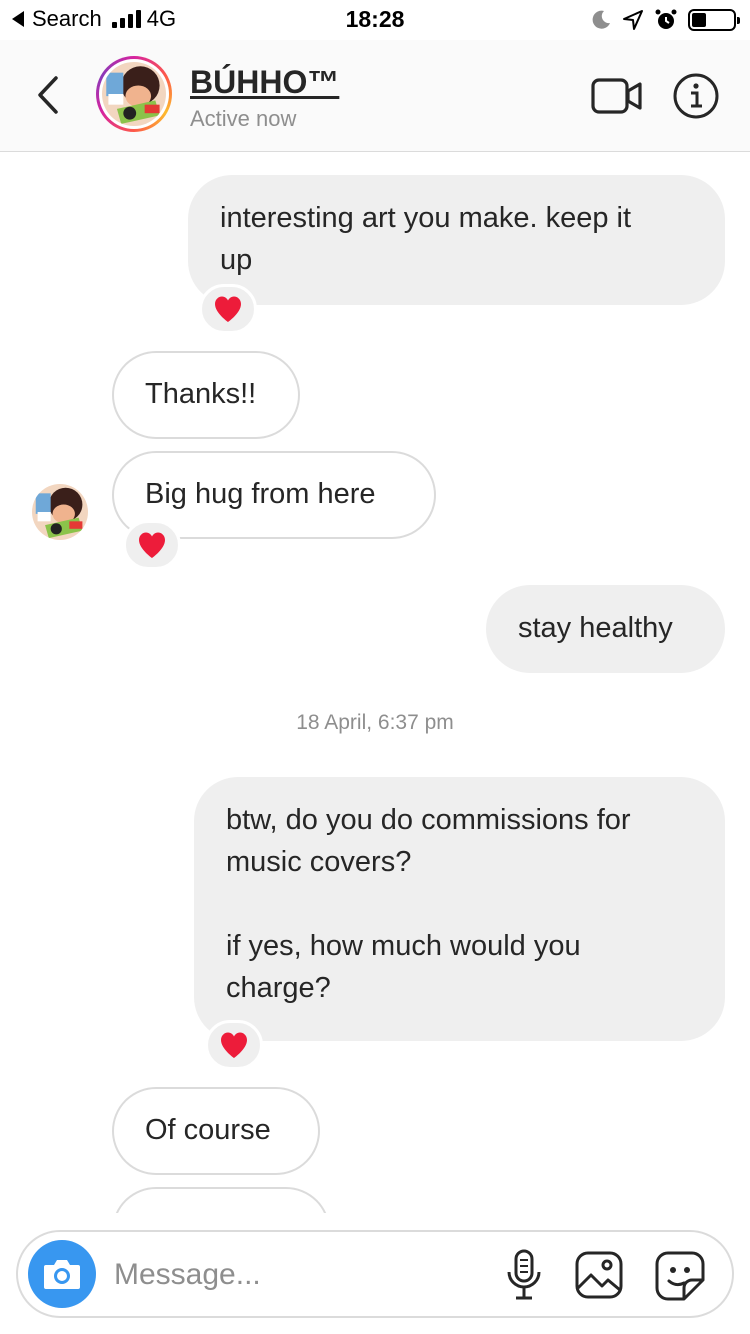  I want to click on battery-level, so click(699, 20).